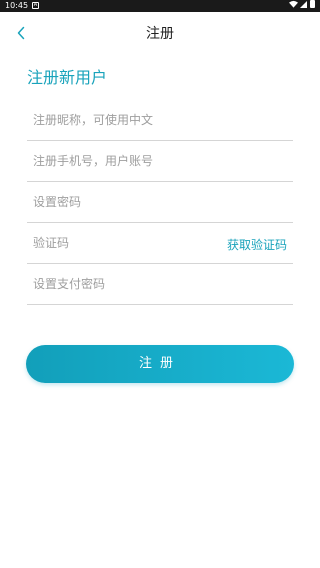 The height and width of the screenshot is (568, 320). I want to click on verification-code-field: 获取验证码, so click(160, 243).